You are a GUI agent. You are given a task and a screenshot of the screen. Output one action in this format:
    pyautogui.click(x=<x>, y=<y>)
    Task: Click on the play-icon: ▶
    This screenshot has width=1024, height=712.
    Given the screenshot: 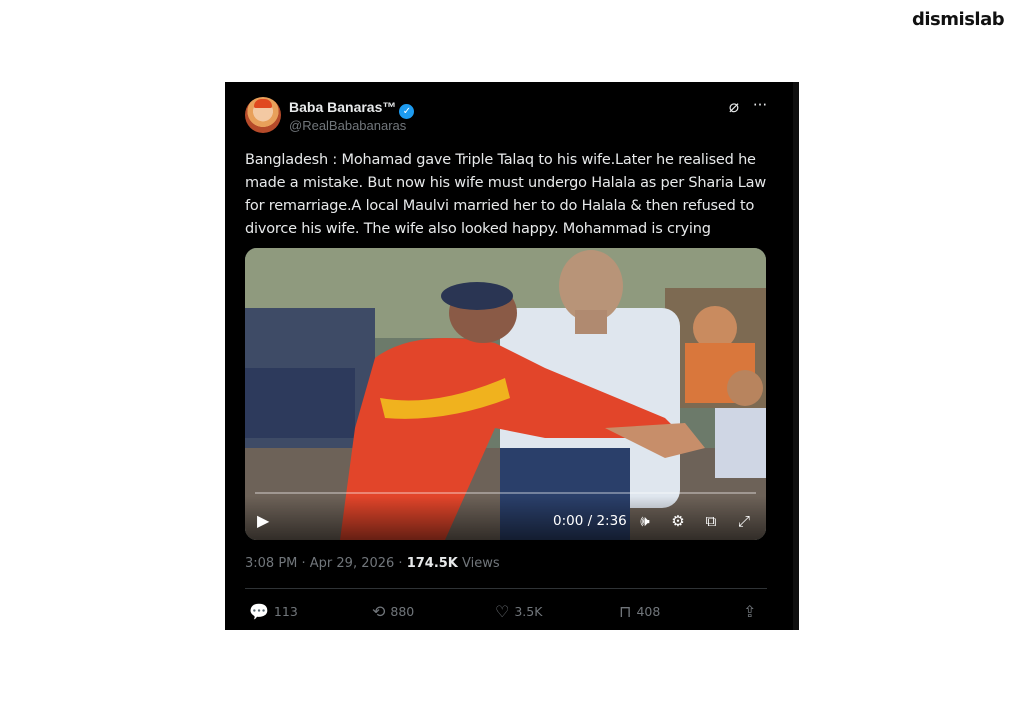 What is the action you would take?
    pyautogui.click(x=266, y=521)
    